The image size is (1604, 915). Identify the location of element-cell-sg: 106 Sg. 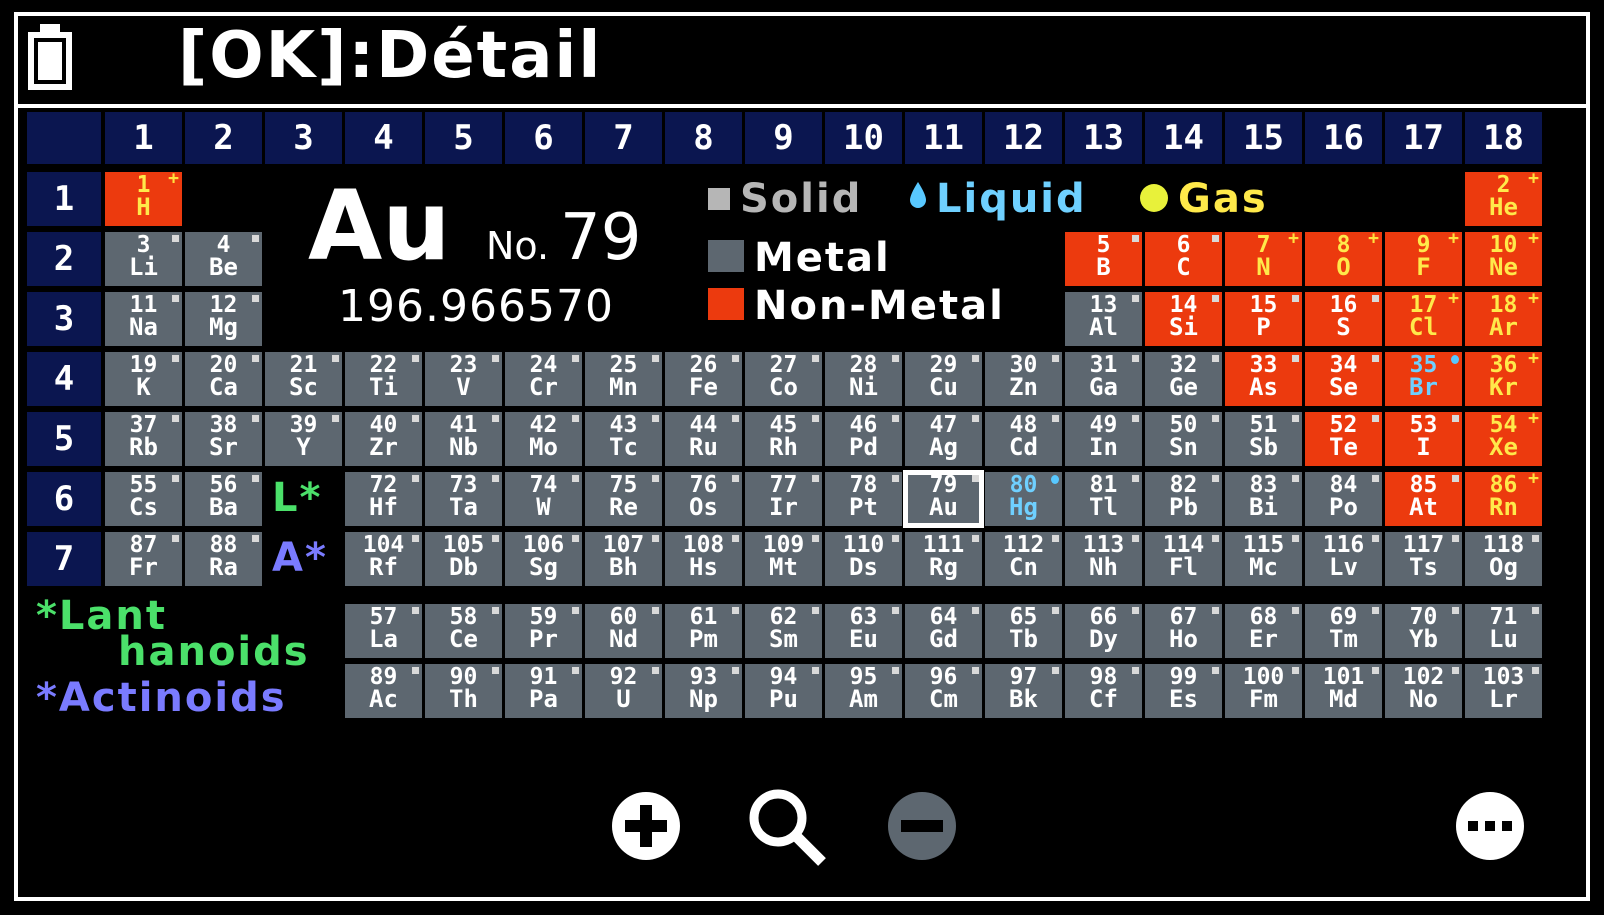
(543, 559).